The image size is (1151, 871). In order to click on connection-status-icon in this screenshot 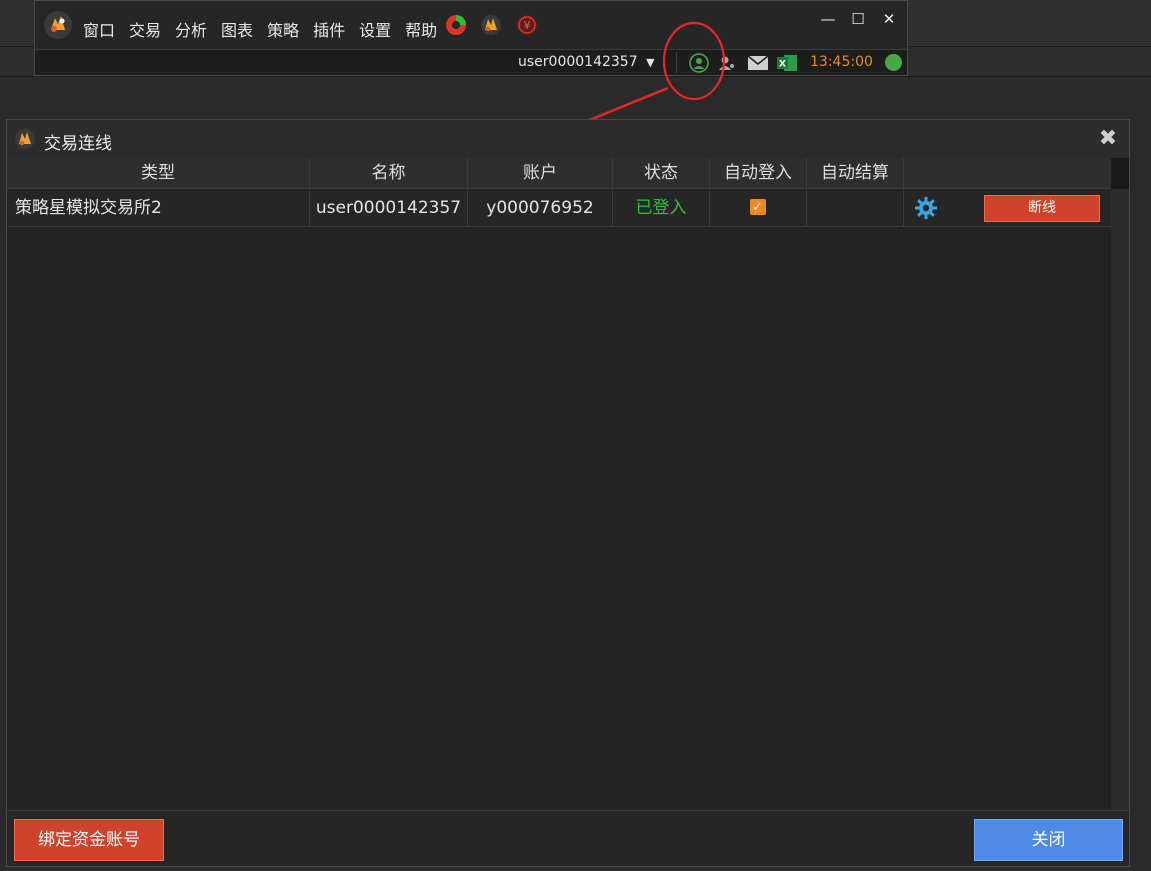, I will do `click(893, 62)`.